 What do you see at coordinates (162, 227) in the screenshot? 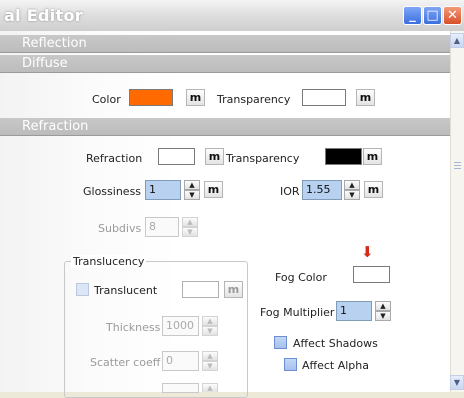
I see `subdivs-input: 8` at bounding box center [162, 227].